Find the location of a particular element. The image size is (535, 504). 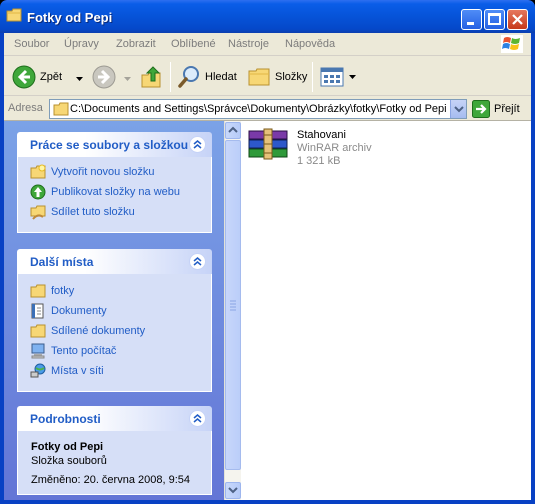

file-type: WinRAR archiv is located at coordinates (334, 148).